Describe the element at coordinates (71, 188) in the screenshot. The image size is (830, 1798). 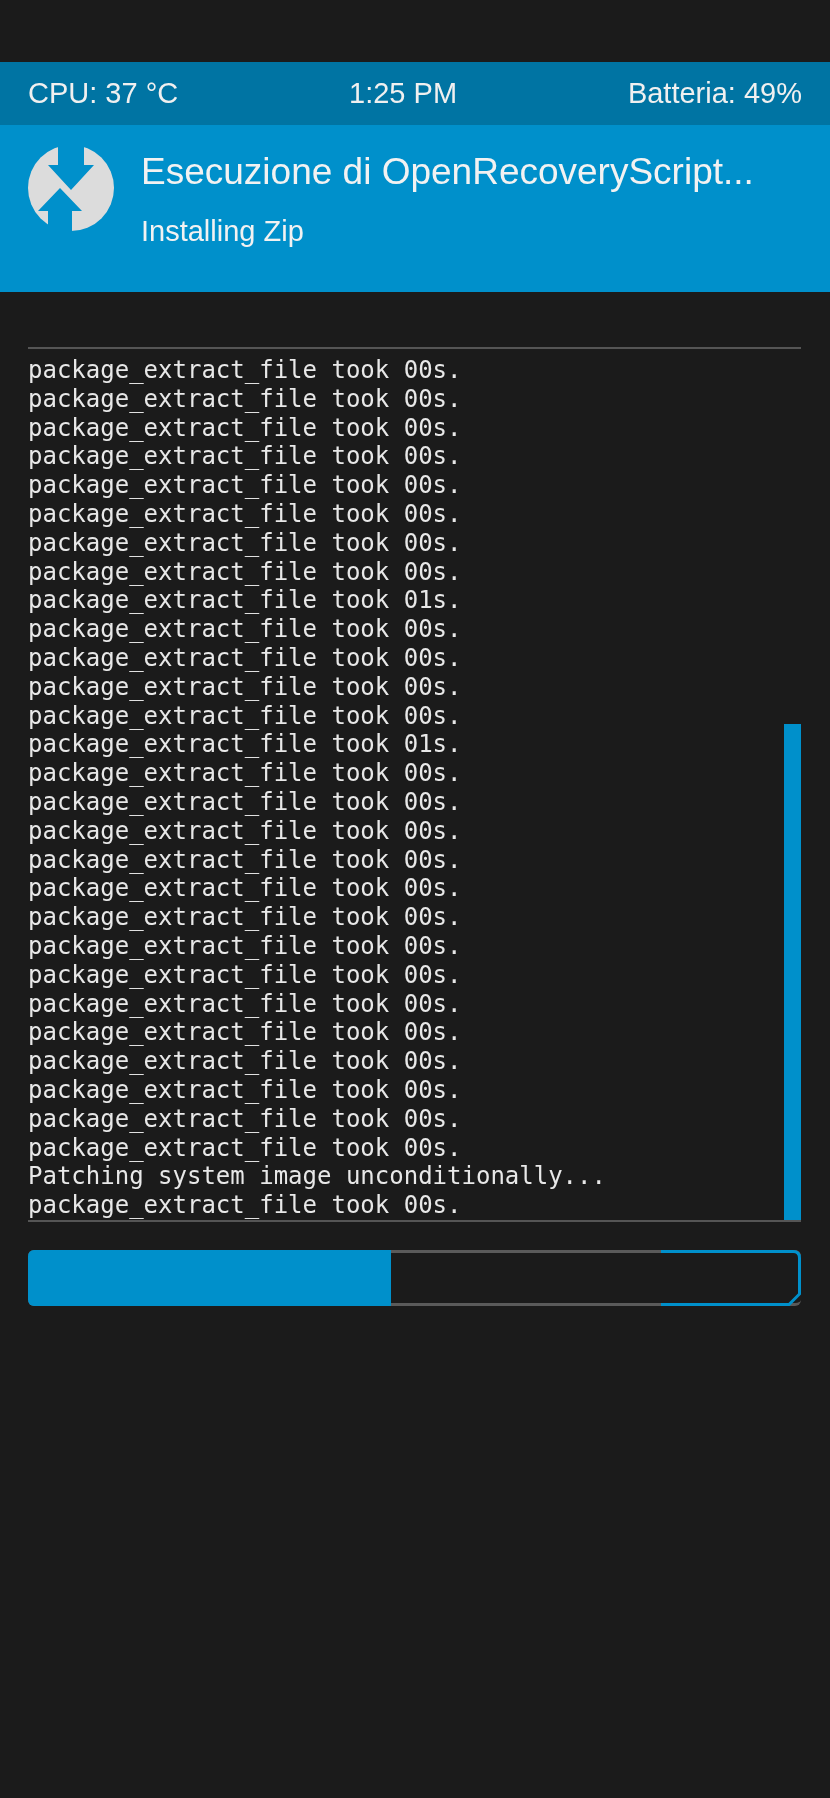
I see `logo-icon` at that location.